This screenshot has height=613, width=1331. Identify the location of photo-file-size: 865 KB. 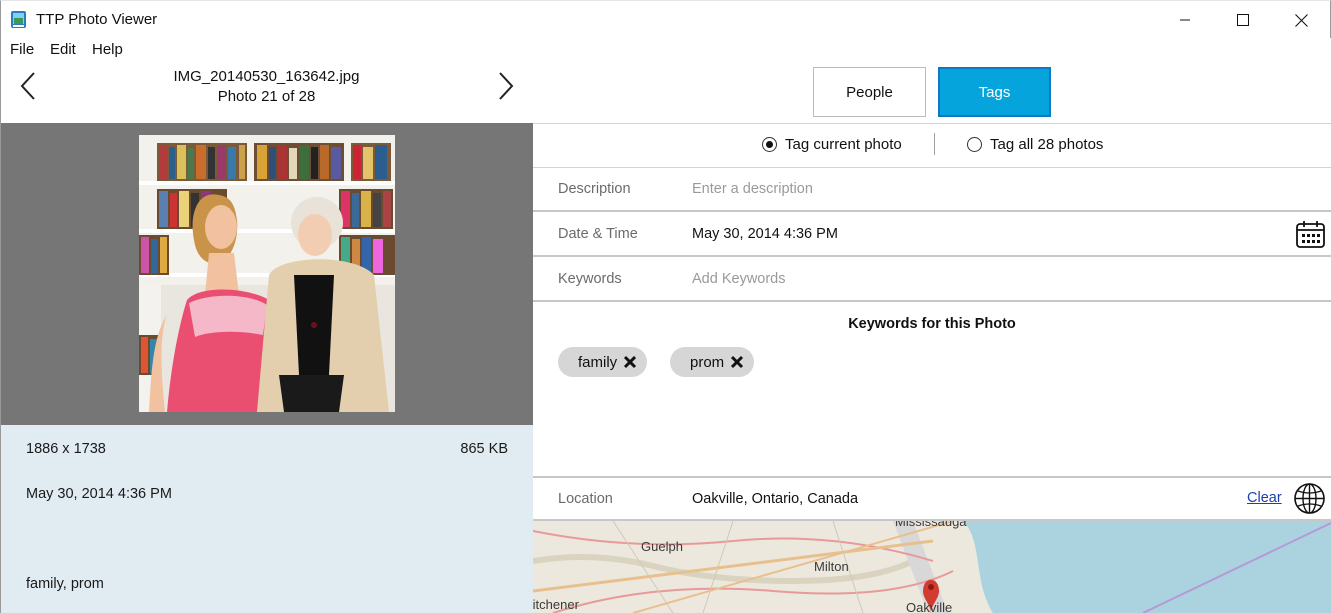
(484, 449).